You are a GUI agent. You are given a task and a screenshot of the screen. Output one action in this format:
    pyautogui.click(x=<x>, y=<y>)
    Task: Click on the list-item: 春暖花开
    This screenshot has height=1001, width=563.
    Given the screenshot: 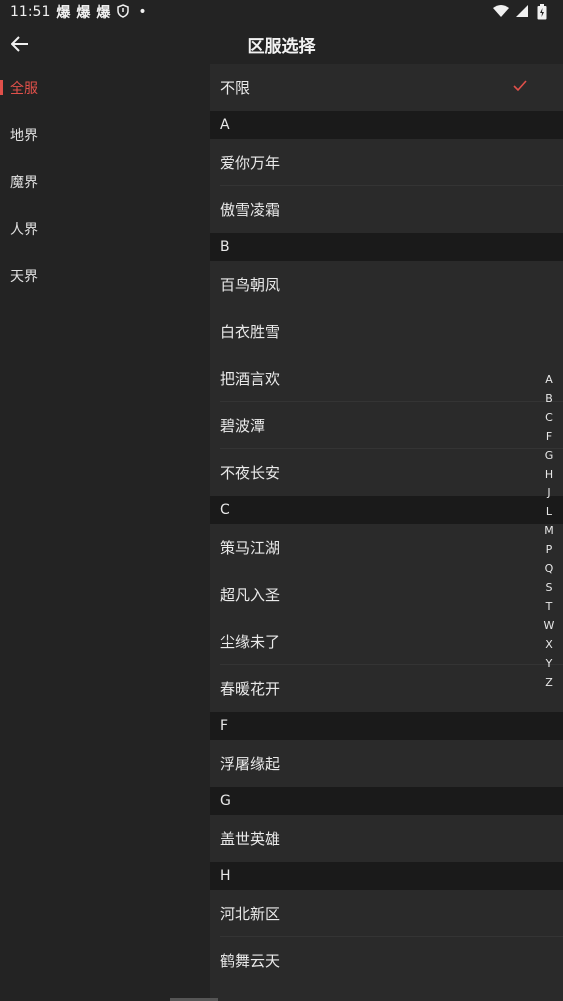 What is the action you would take?
    pyautogui.click(x=386, y=688)
    